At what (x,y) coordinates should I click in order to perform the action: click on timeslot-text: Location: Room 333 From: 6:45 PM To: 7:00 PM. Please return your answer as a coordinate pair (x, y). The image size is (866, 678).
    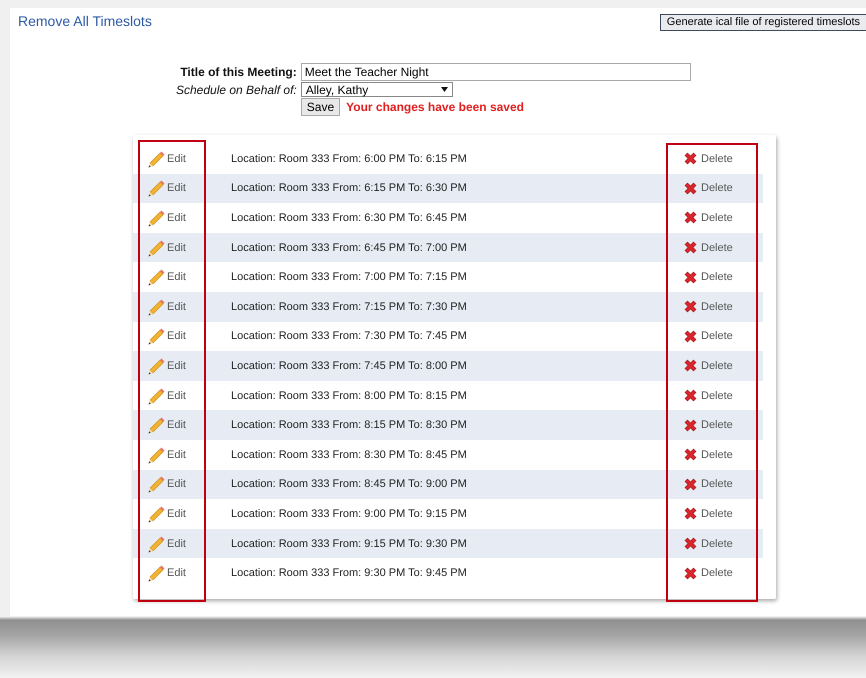
    Looking at the image, I should click on (349, 248).